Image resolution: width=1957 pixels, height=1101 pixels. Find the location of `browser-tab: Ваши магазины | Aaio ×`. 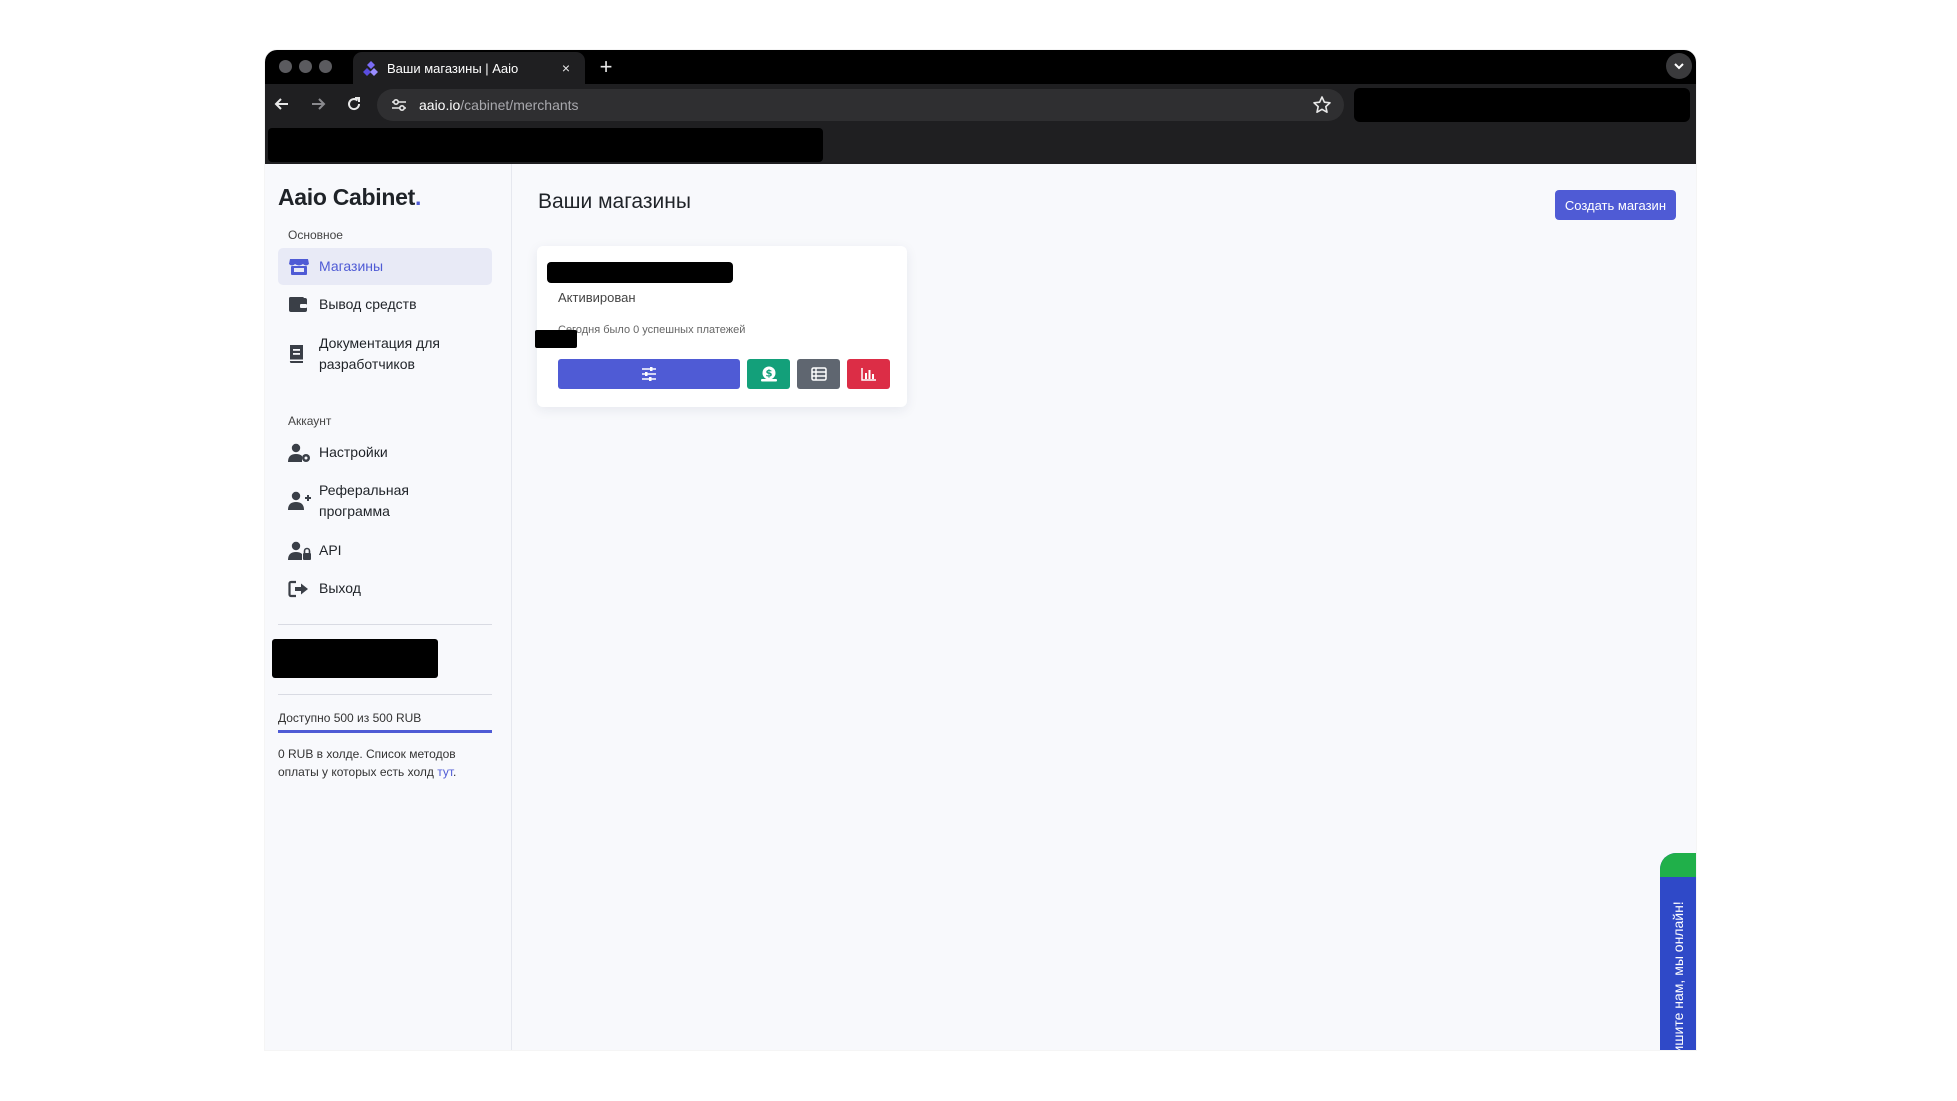

browser-tab: Ваши магазины | Aaio × is located at coordinates (469, 68).